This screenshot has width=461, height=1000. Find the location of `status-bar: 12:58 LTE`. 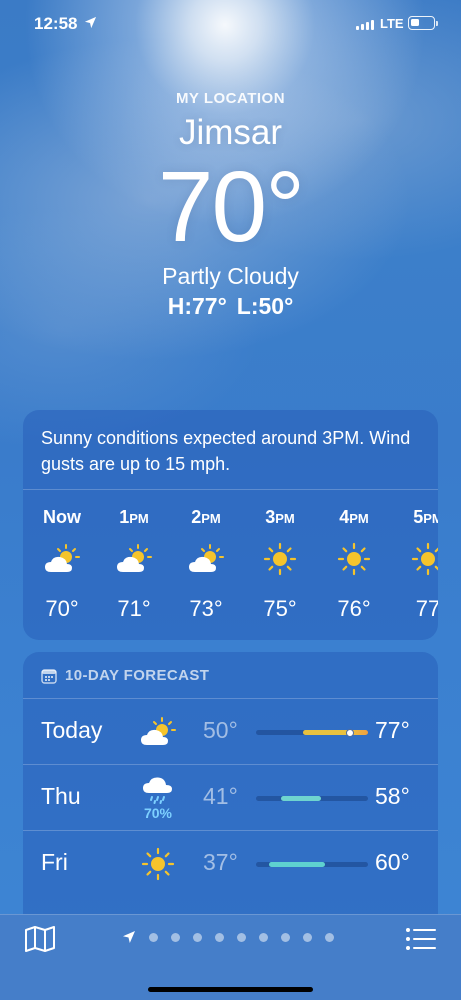

status-bar: 12:58 LTE is located at coordinates (230, 24).